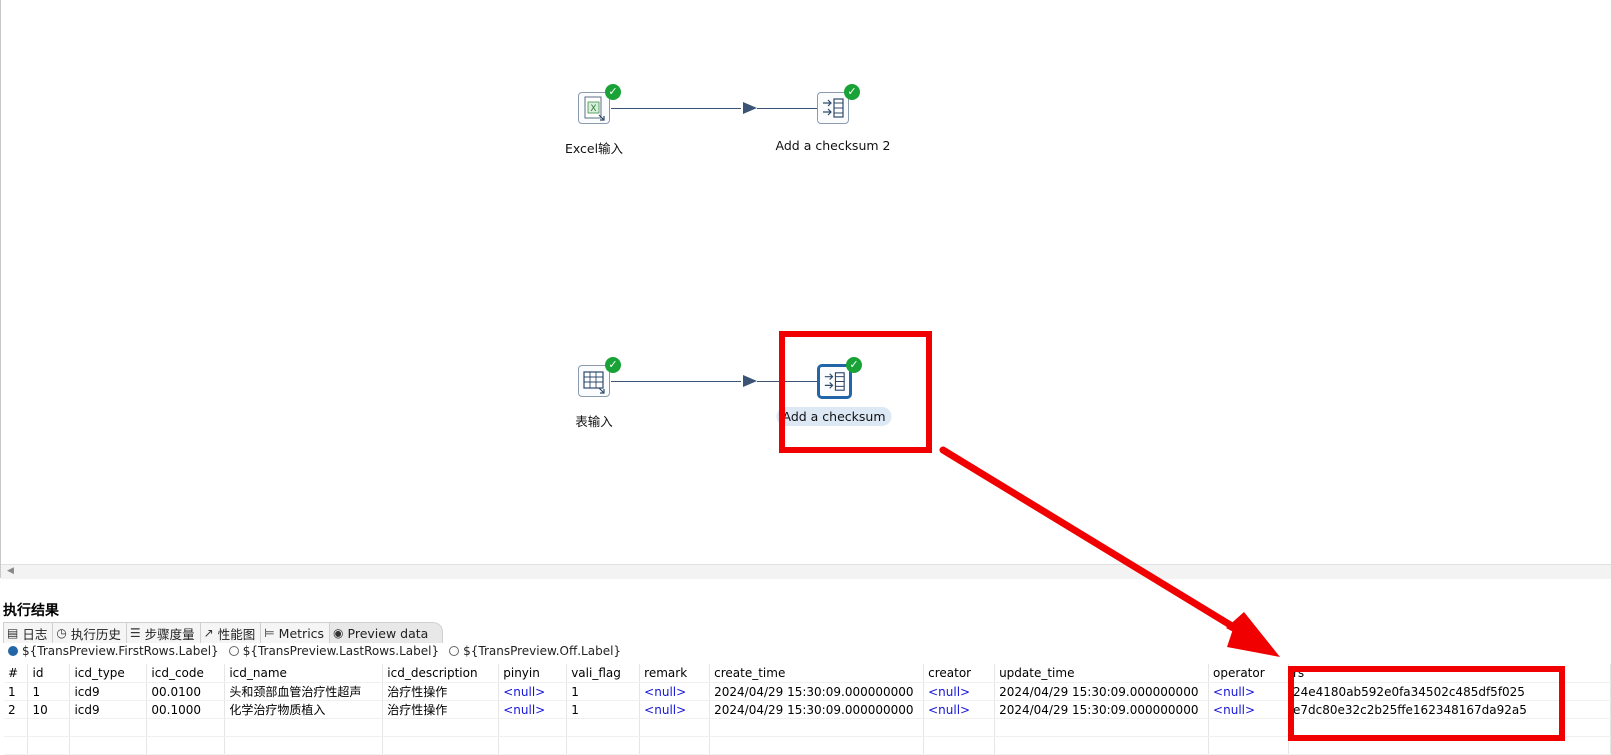 This screenshot has width=1611, height=755. I want to click on annotation-box-rs-column, so click(1426, 703).